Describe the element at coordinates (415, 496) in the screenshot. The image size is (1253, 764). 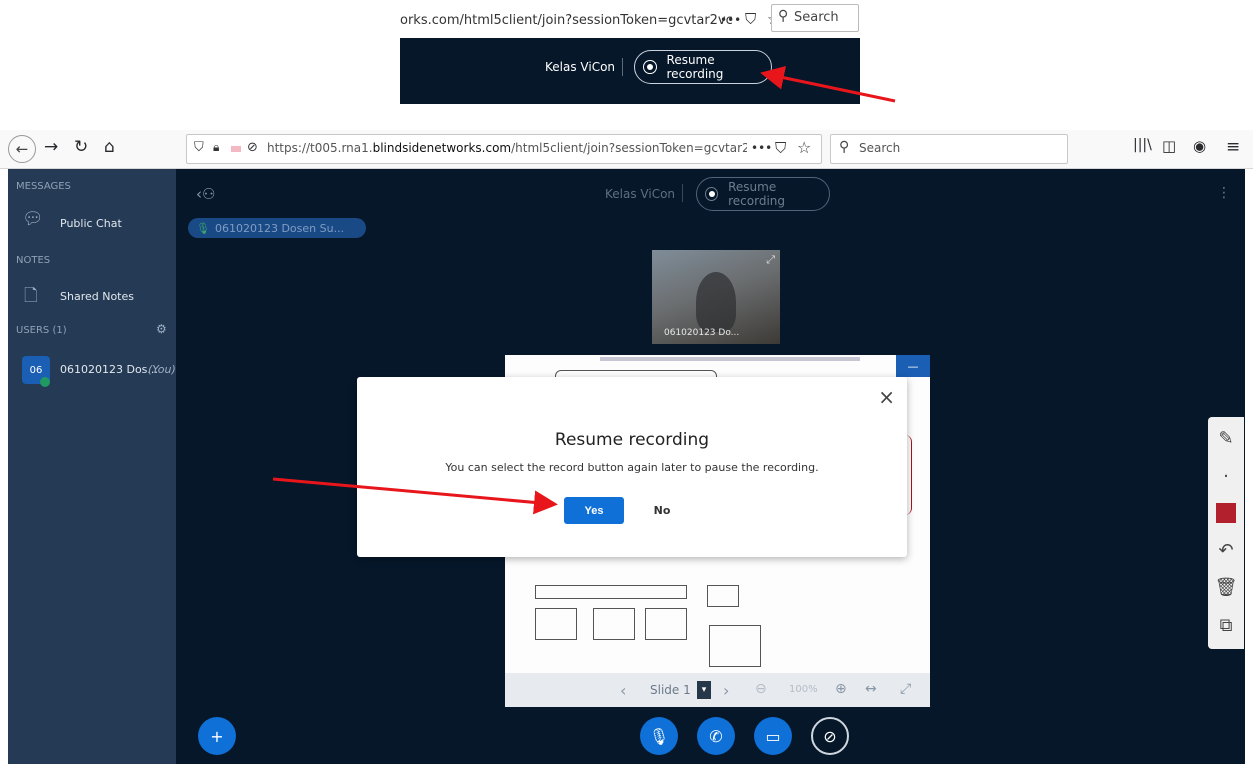
I see `arrow-to-yes-icon` at that location.